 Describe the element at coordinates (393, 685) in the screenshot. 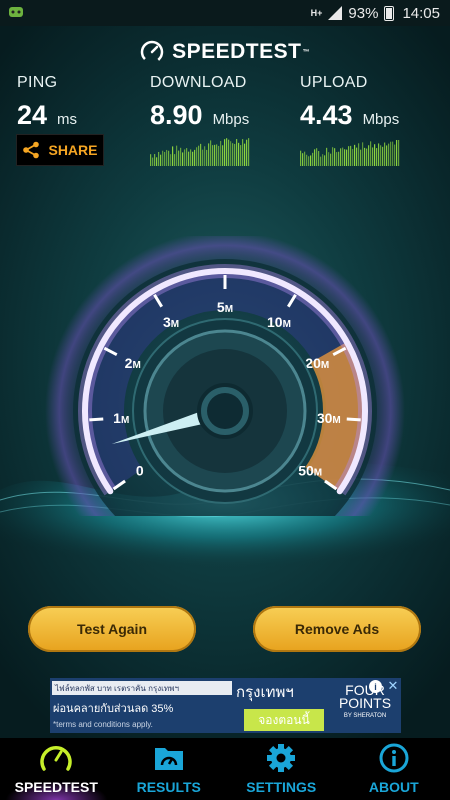

I see `ad-close-icon: ✕` at that location.